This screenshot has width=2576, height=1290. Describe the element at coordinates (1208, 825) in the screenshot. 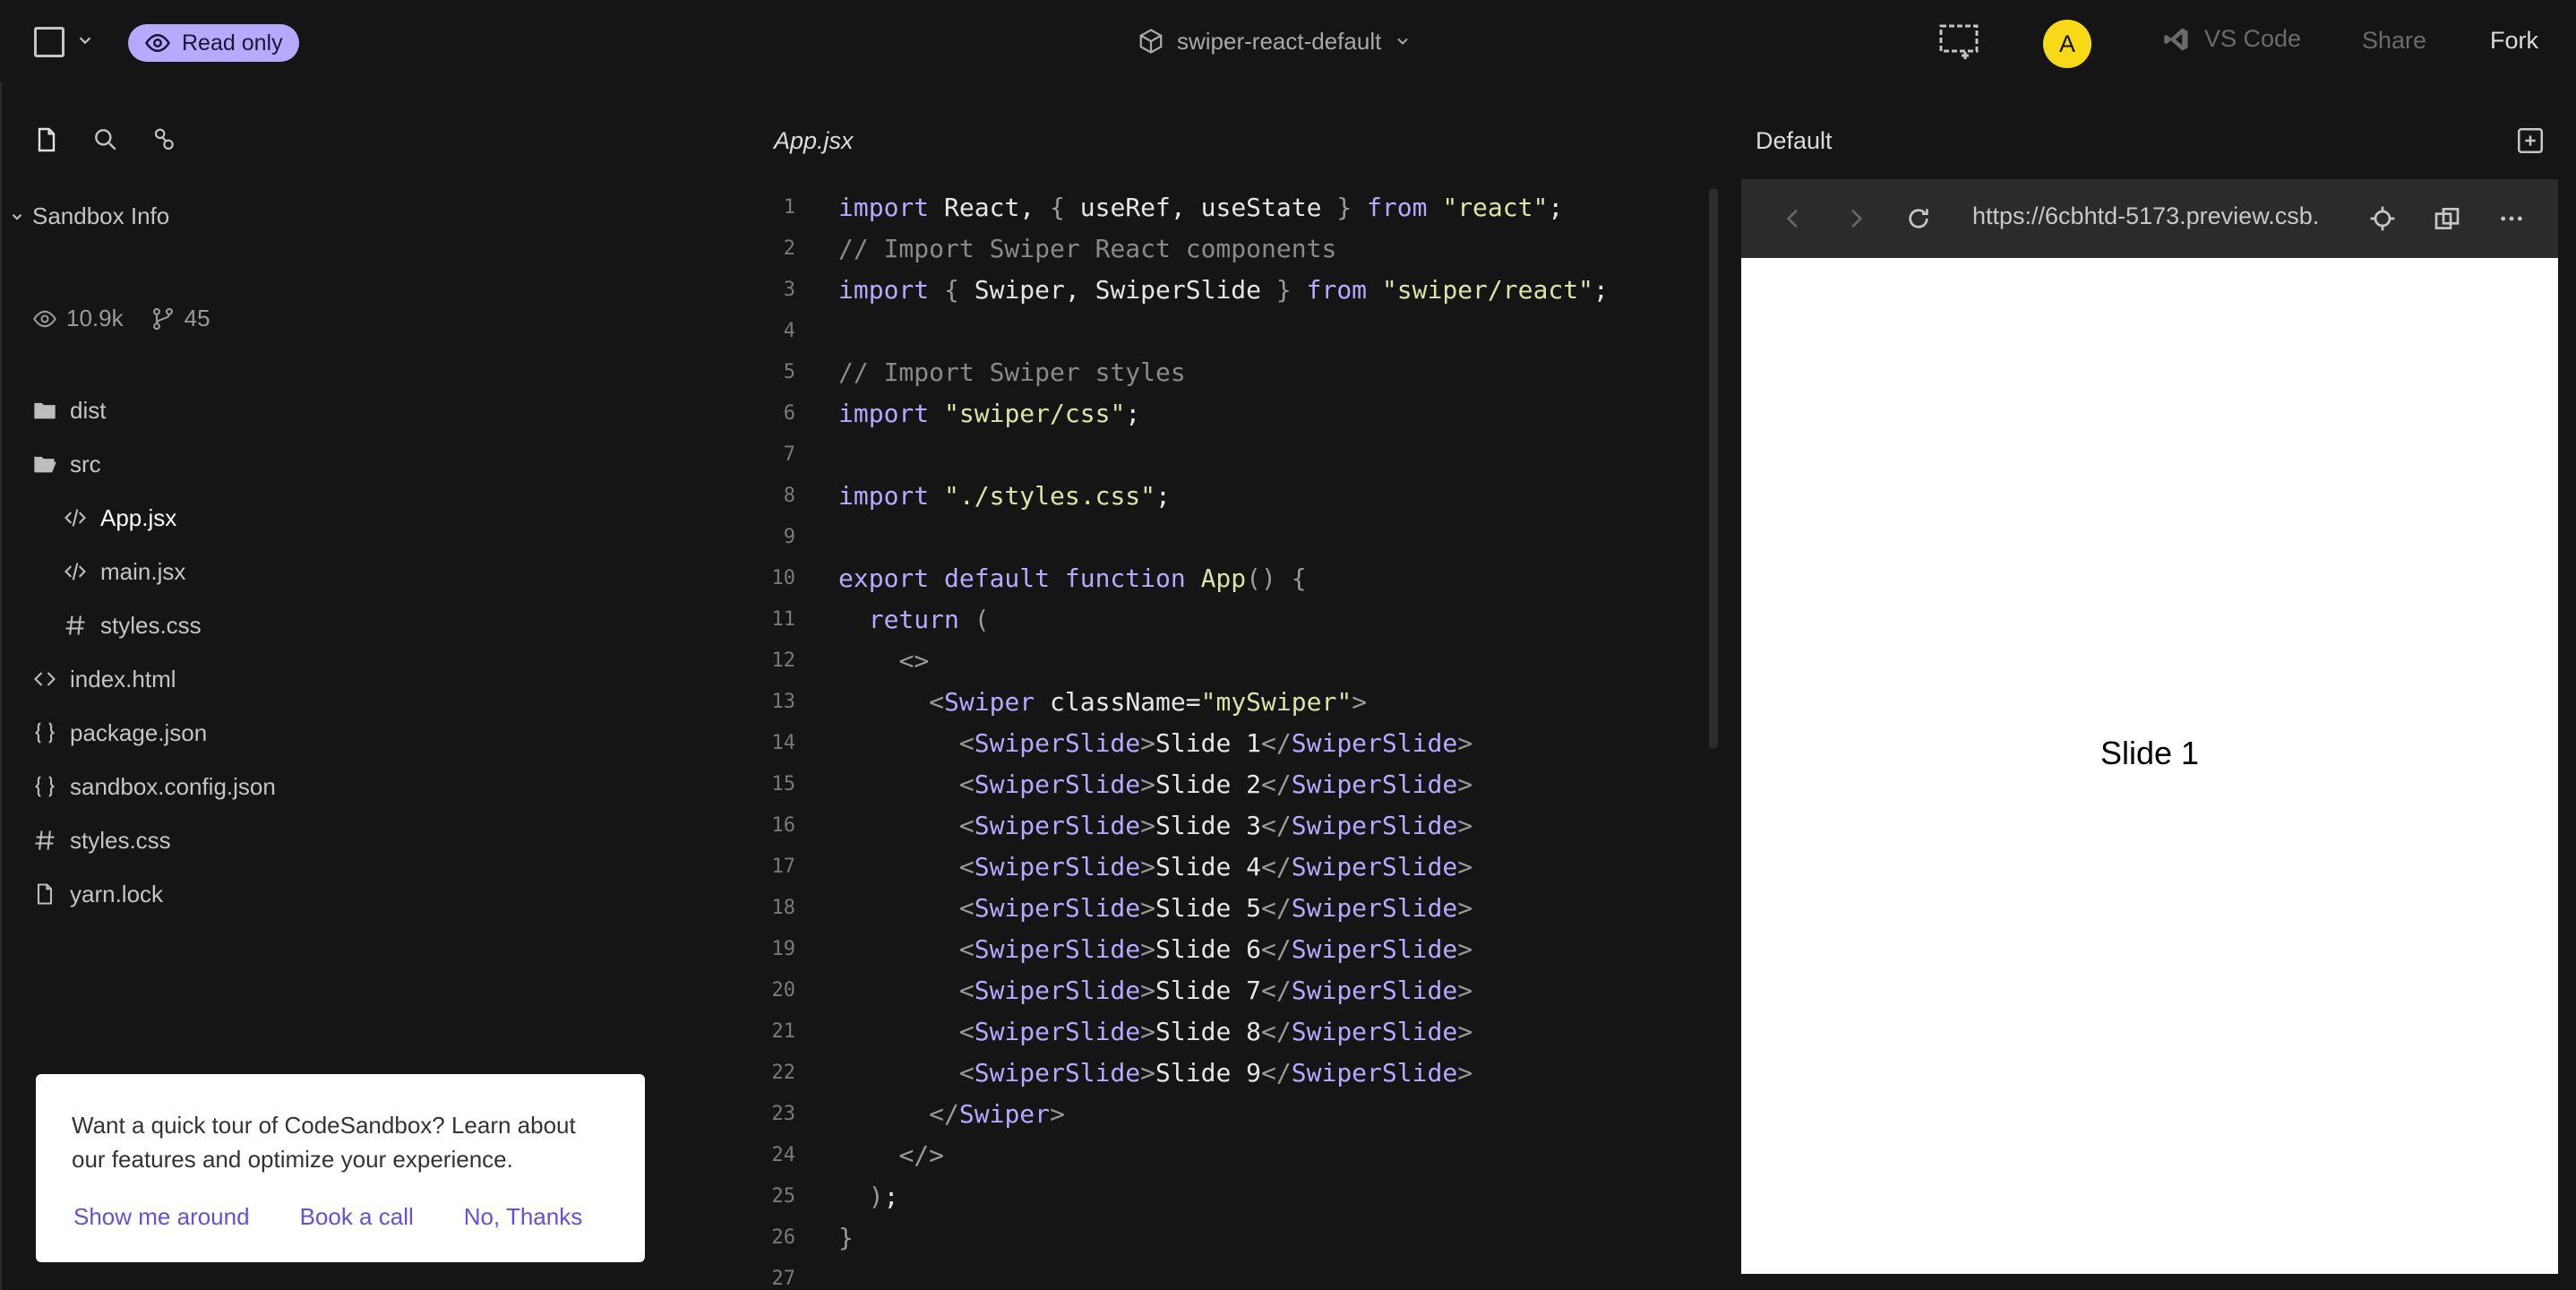

I see `code-token: Slide 3` at that location.